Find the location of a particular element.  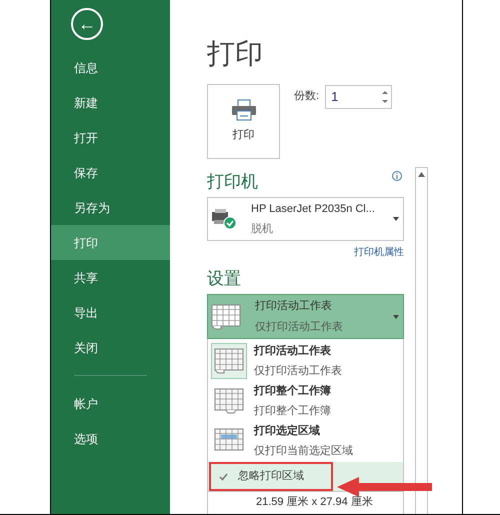

print-scope-dropdown: 打印活动工作表 仅打印活动工作表 is located at coordinates (305, 316).